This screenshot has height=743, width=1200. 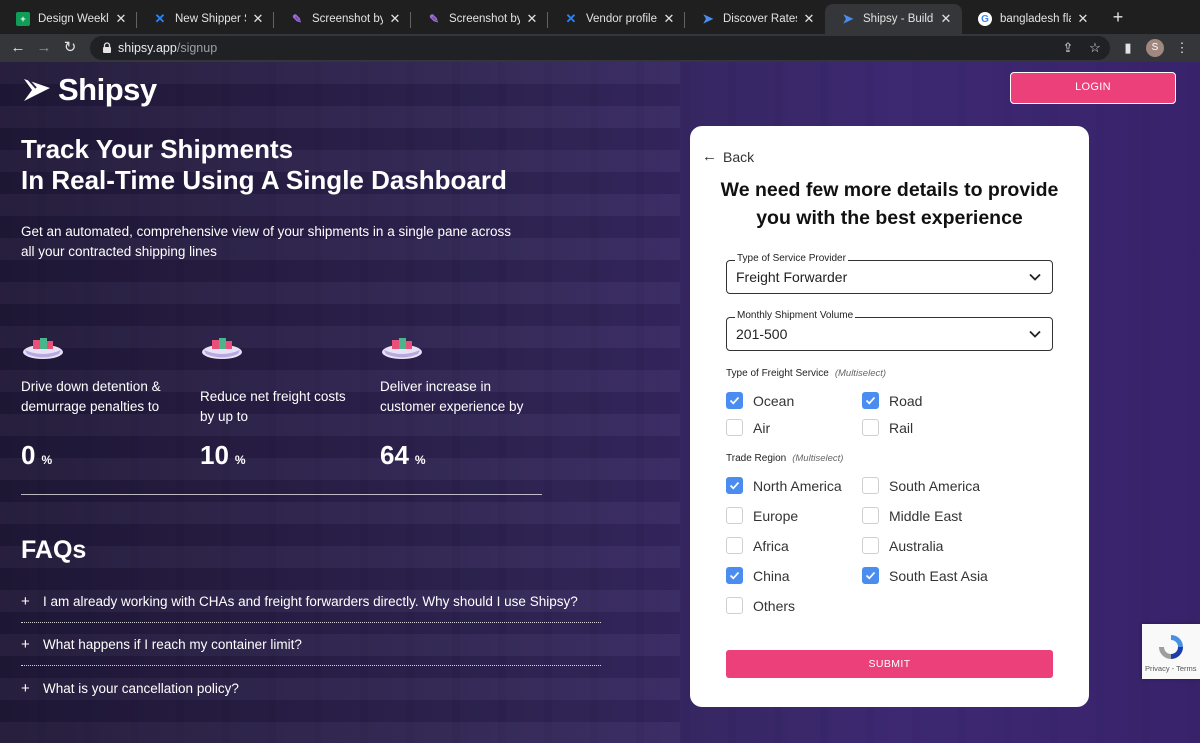 I want to click on new-tab-button: +, so click(x=1118, y=17).